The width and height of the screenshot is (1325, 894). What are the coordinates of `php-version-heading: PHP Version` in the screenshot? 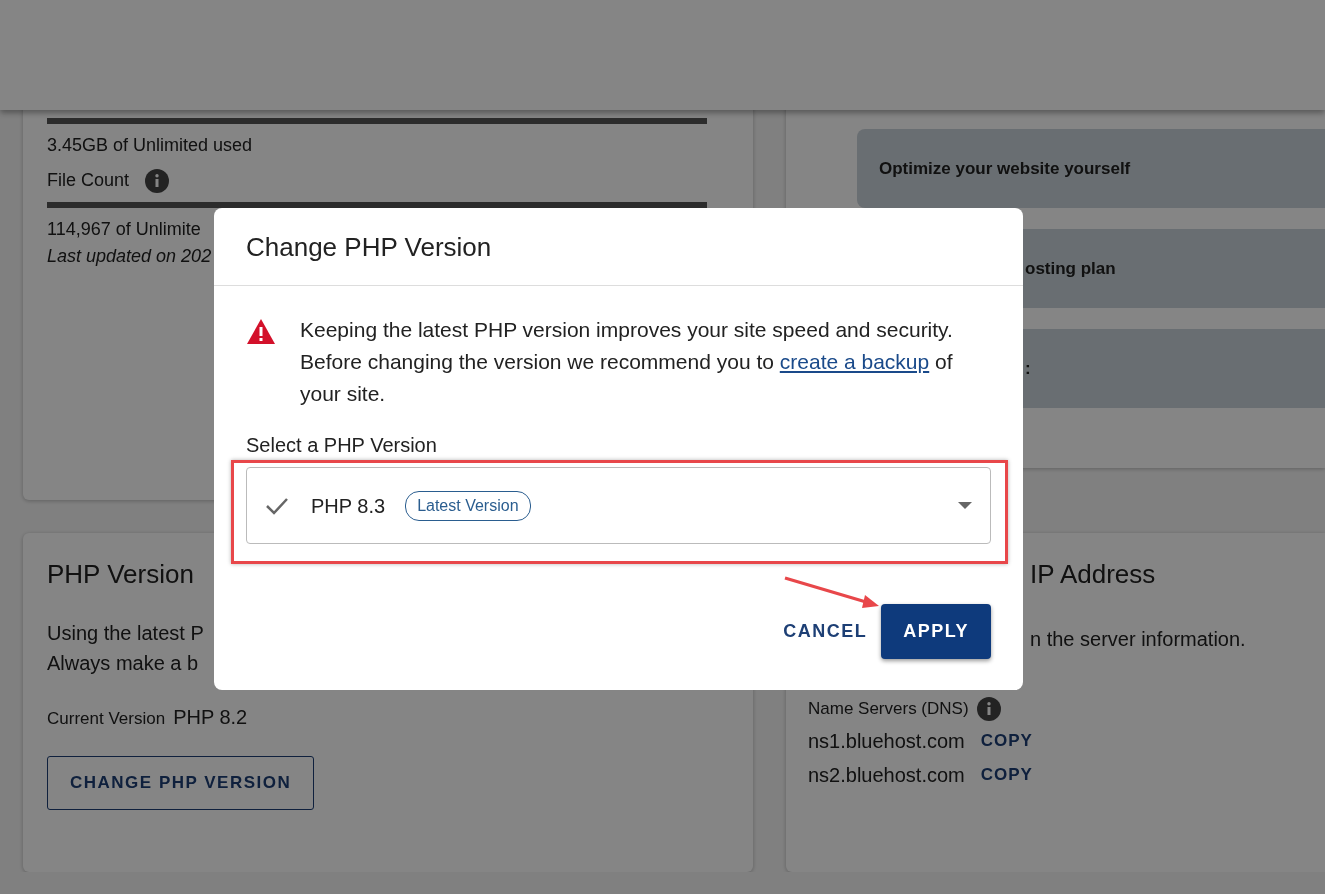 It's located at (120, 574).